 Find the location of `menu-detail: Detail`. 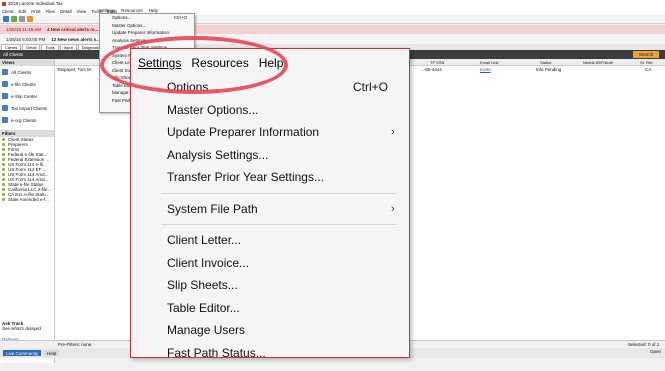

menu-detail: Detail is located at coordinates (66, 11).